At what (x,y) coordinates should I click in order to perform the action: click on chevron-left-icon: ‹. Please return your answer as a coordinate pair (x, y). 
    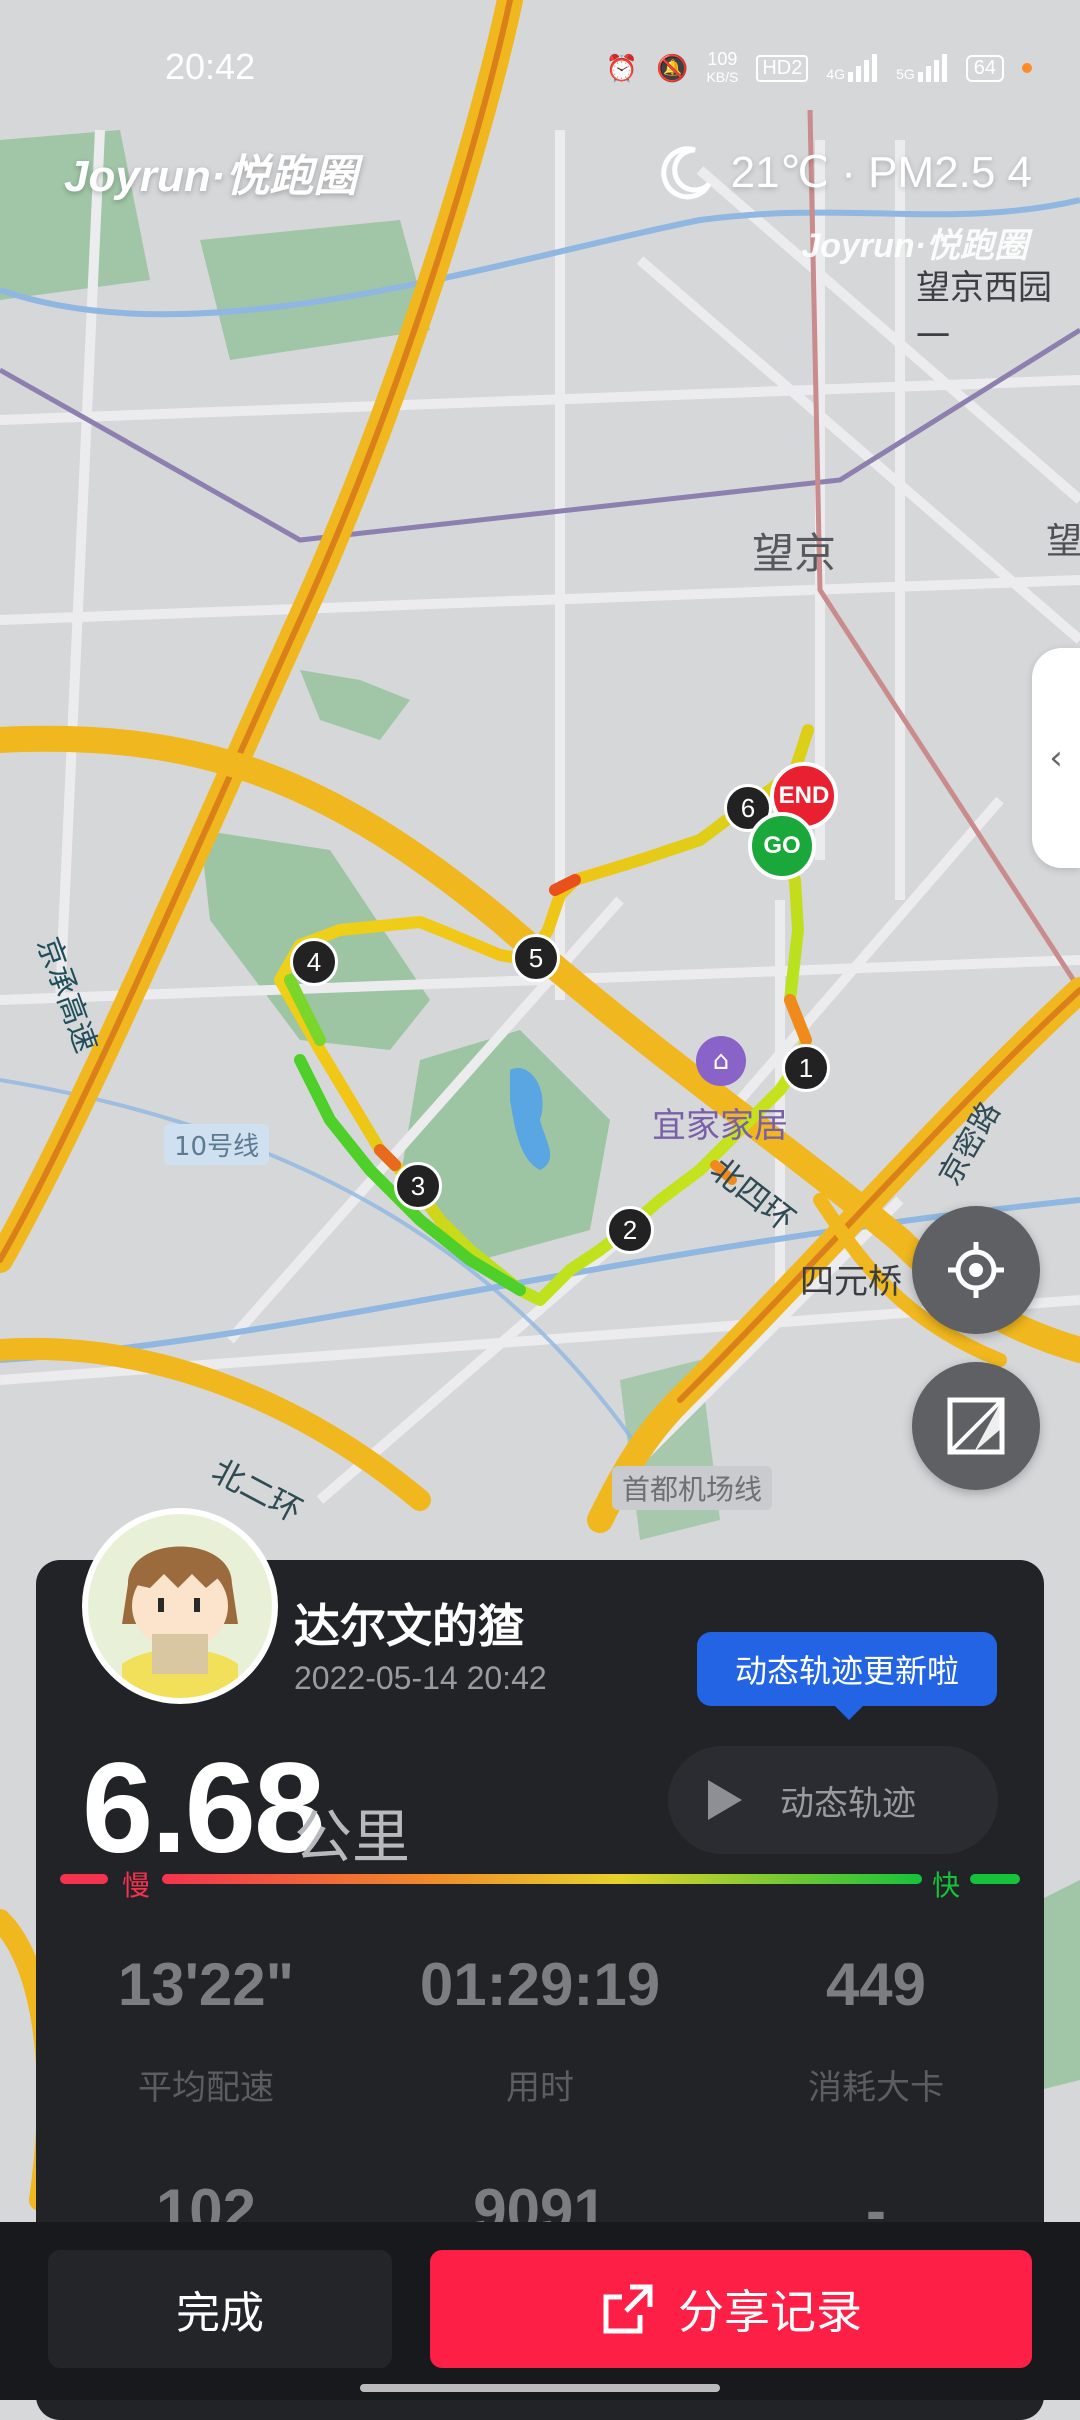
    Looking at the image, I should click on (1056, 758).